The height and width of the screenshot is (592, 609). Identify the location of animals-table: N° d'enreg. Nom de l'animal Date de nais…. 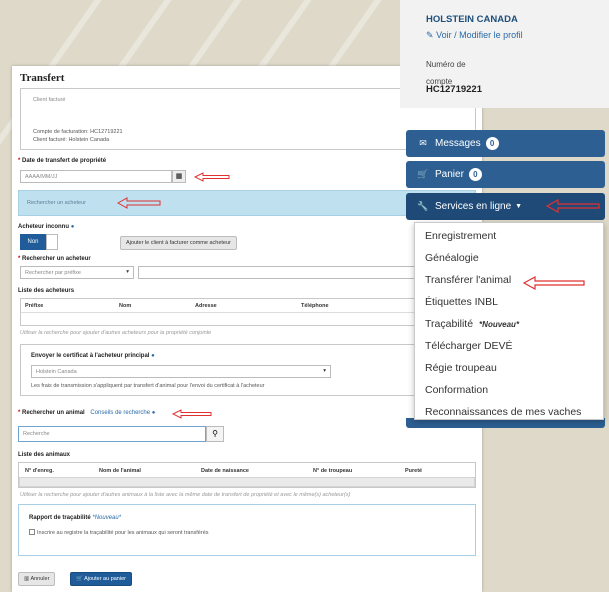
(247, 475).